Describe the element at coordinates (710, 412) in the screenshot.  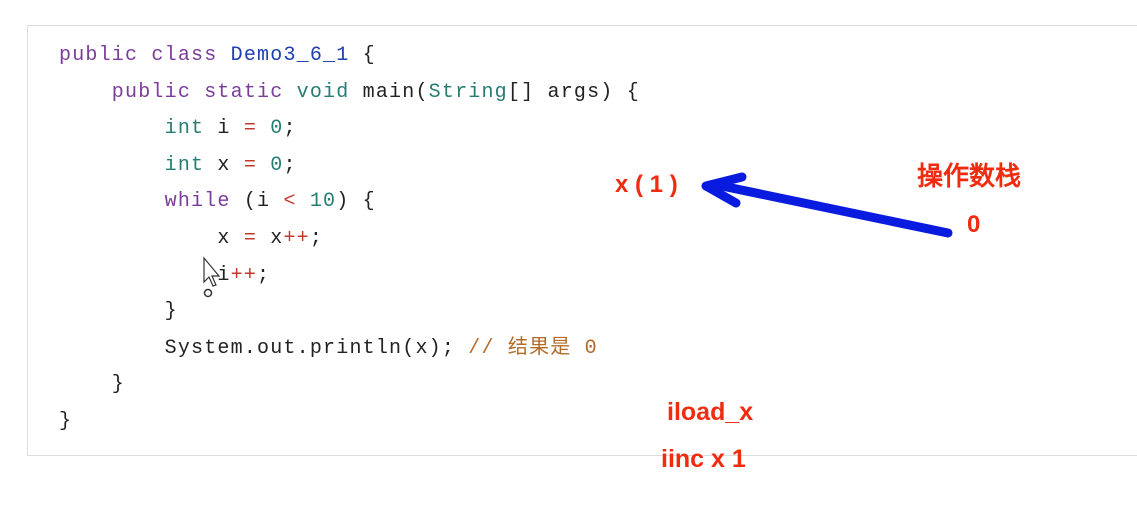
I see `instruction-iload: iload_x` at that location.